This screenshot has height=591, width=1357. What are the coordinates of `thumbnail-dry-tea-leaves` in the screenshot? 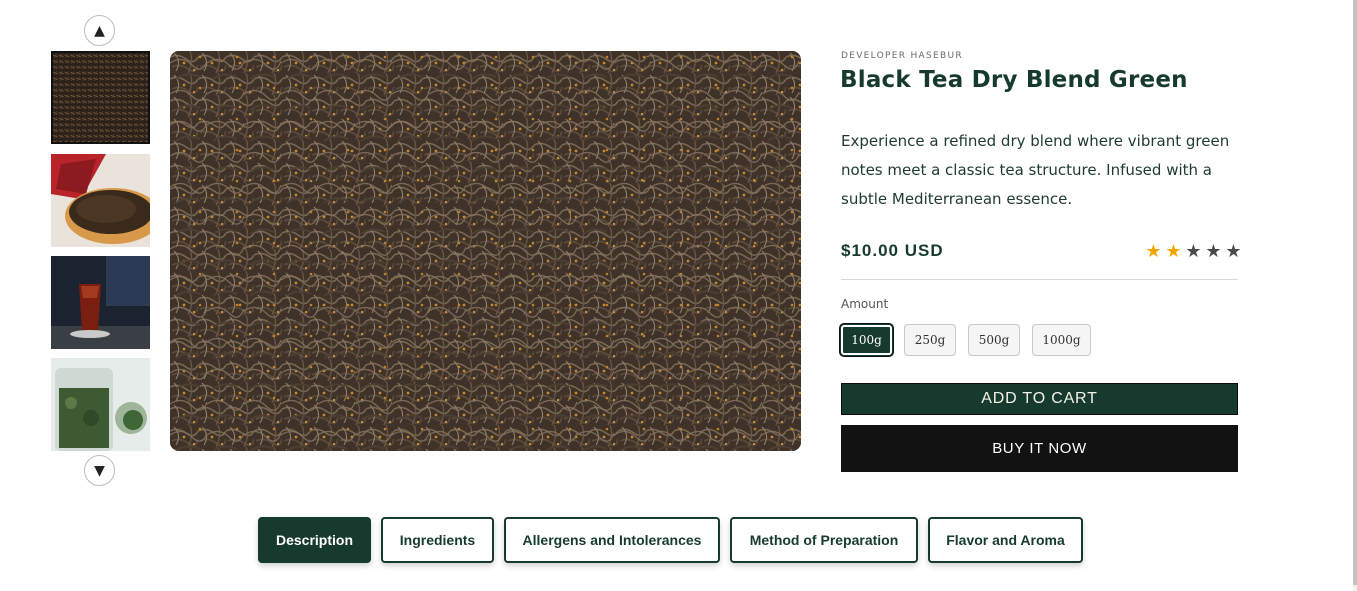 It's located at (100, 97).